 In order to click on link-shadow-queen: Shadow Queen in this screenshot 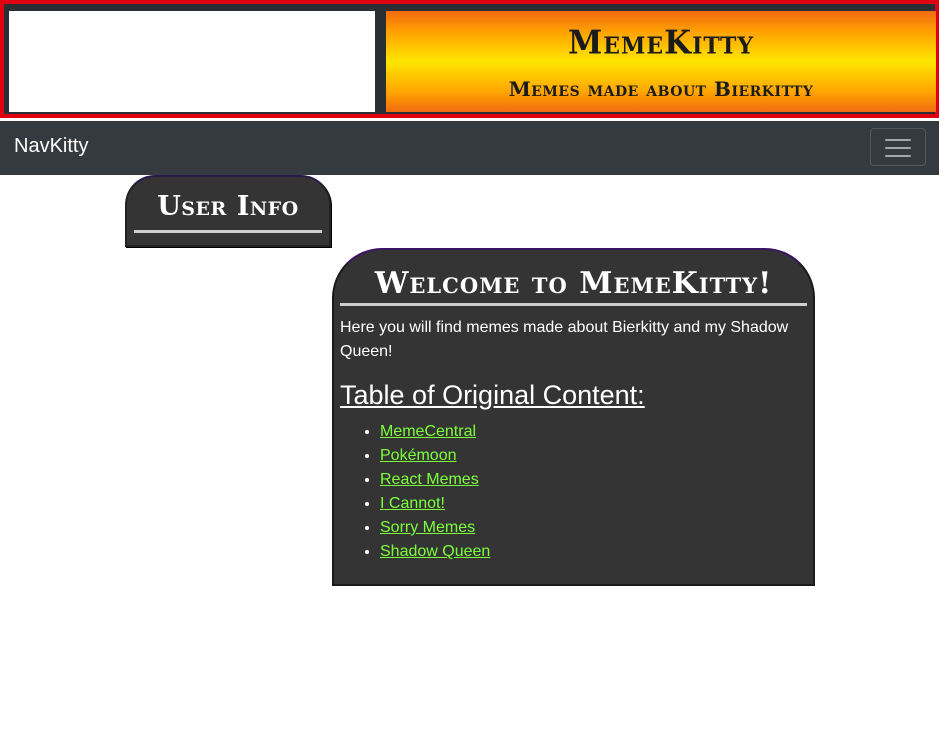, I will do `click(435, 551)`.